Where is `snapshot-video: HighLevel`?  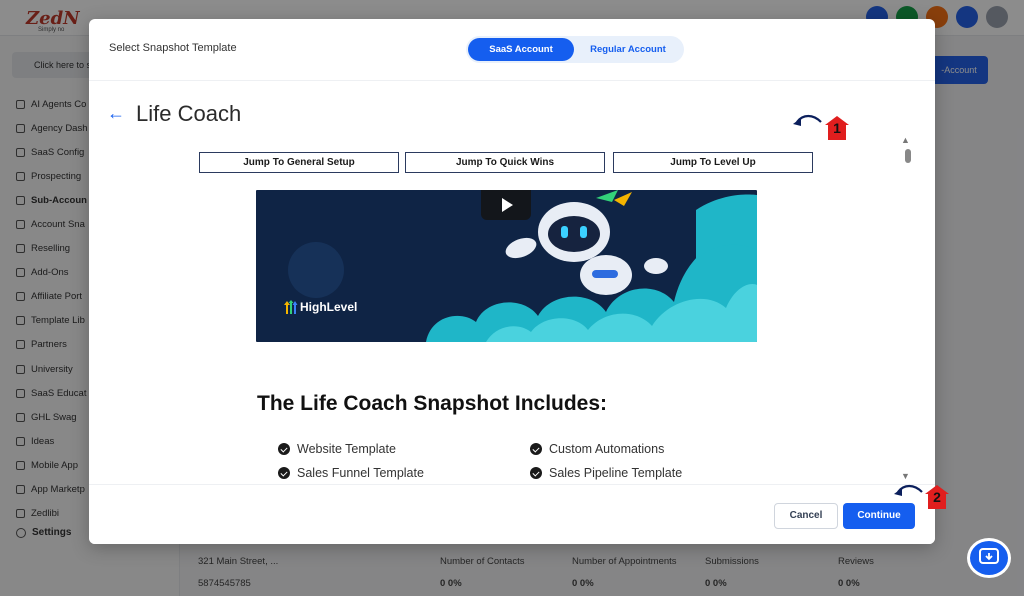 snapshot-video: HighLevel is located at coordinates (506, 266).